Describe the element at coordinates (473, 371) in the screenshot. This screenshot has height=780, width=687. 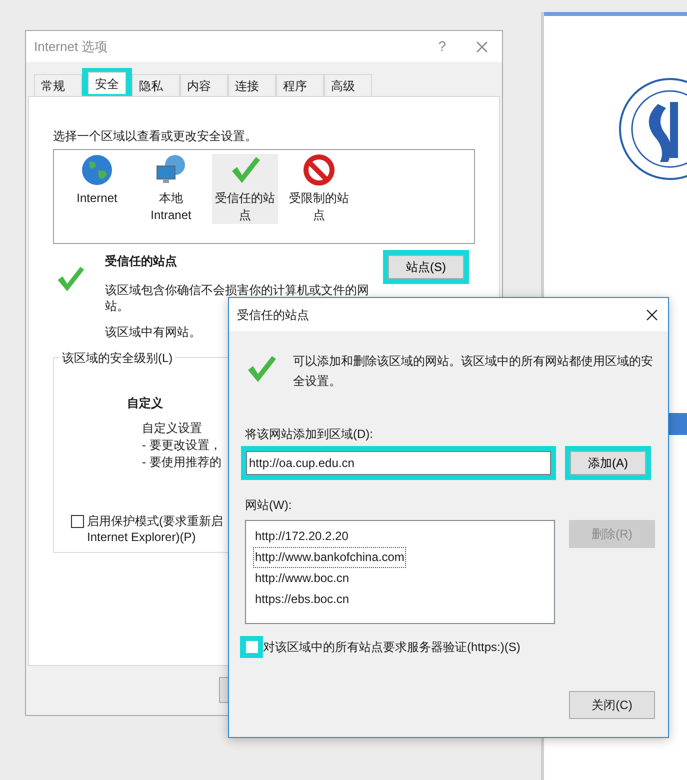
I see `info-text: 可以添加和删除该区域的网站。该区域中的所有网站都使用区域的安全设置。` at that location.